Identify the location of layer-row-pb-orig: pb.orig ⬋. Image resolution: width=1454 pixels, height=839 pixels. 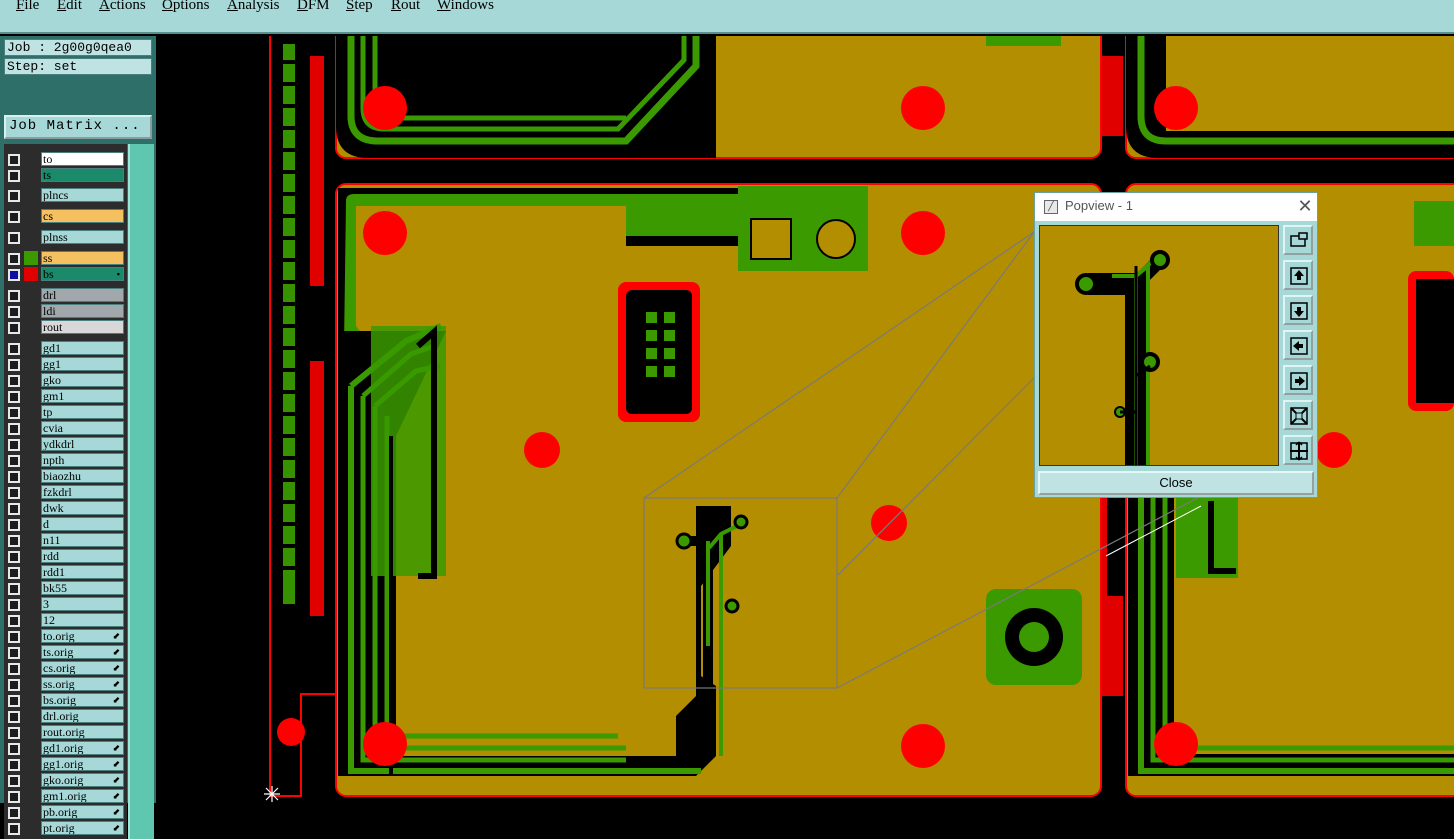
(65, 812).